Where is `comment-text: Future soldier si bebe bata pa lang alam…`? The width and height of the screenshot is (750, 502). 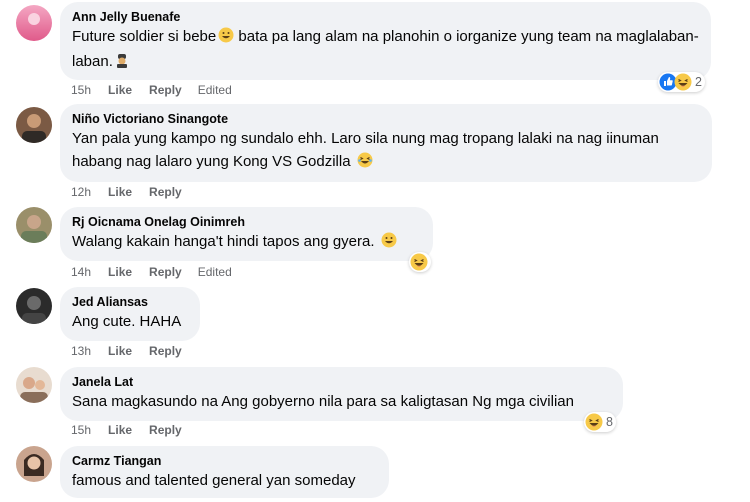
comment-text: Future soldier si bebe bata pa lang alam… is located at coordinates (385, 50).